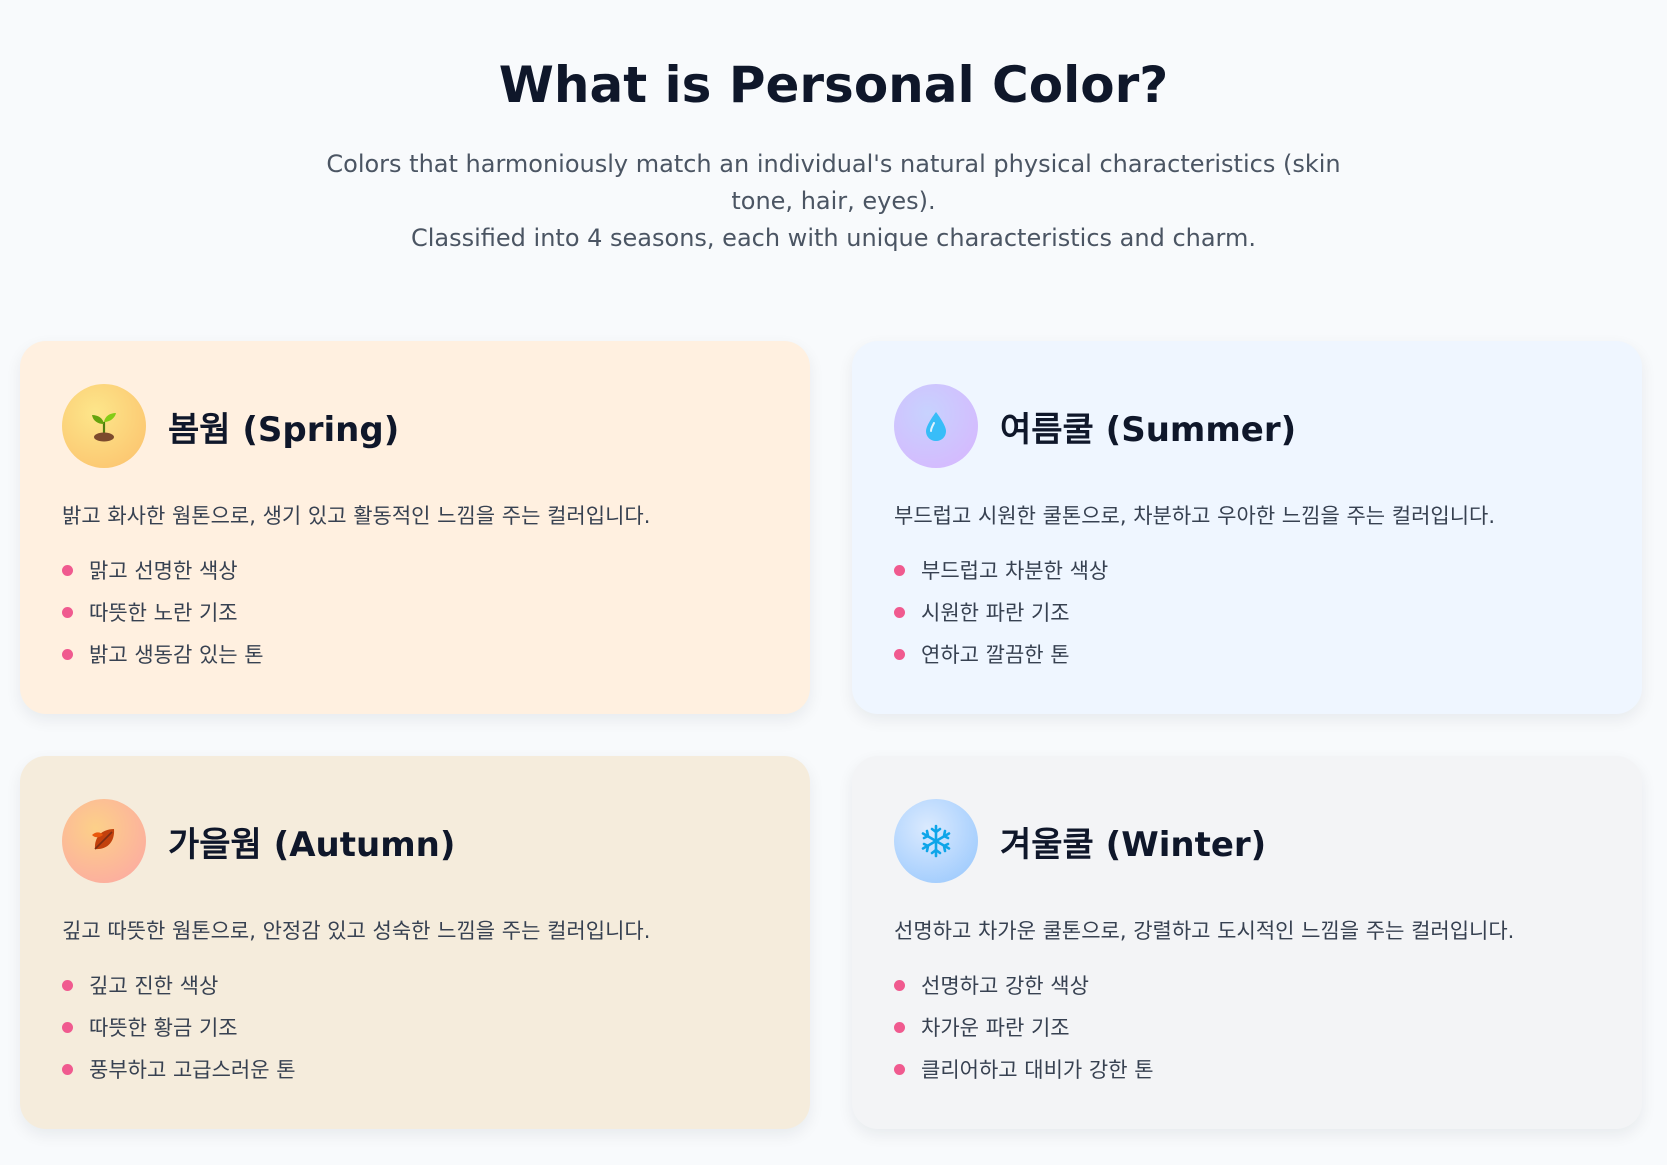  I want to click on trait-item: 시원한 파란 기조, so click(1247, 612).